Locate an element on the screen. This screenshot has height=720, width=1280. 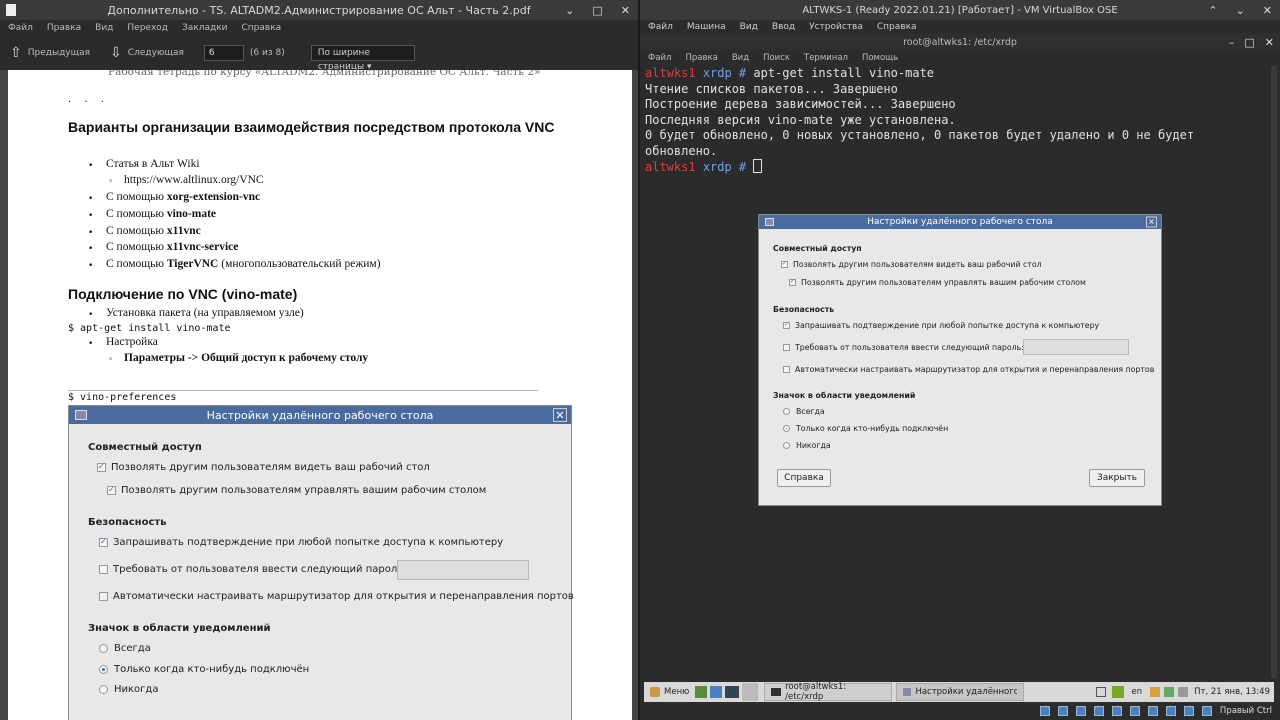
prefs-command: $ vino-preferences is located at coordinates (122, 397).